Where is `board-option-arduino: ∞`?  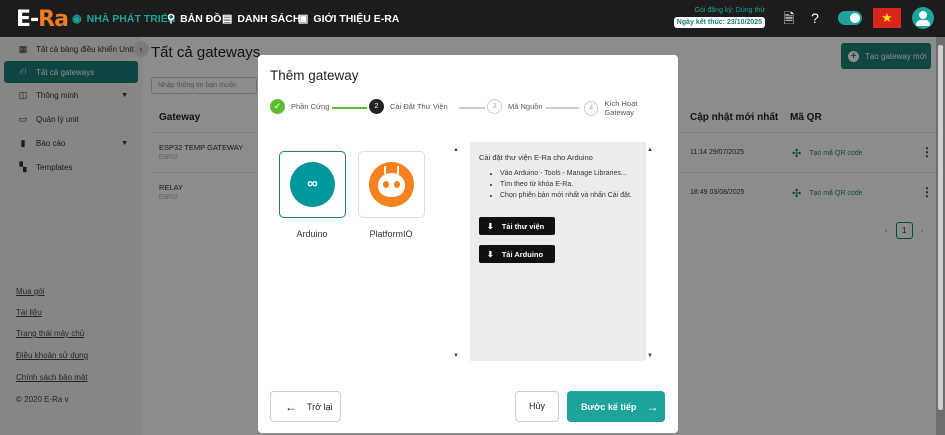
board-option-arduino: ∞ is located at coordinates (312, 184).